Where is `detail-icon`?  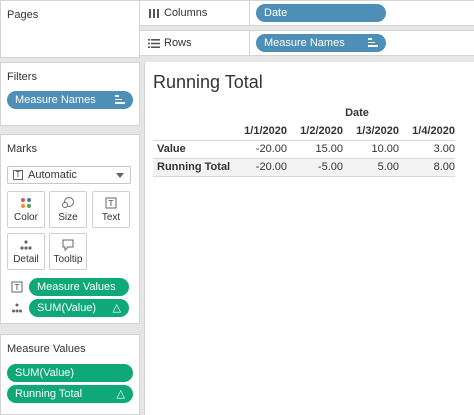 detail-icon is located at coordinates (26, 245).